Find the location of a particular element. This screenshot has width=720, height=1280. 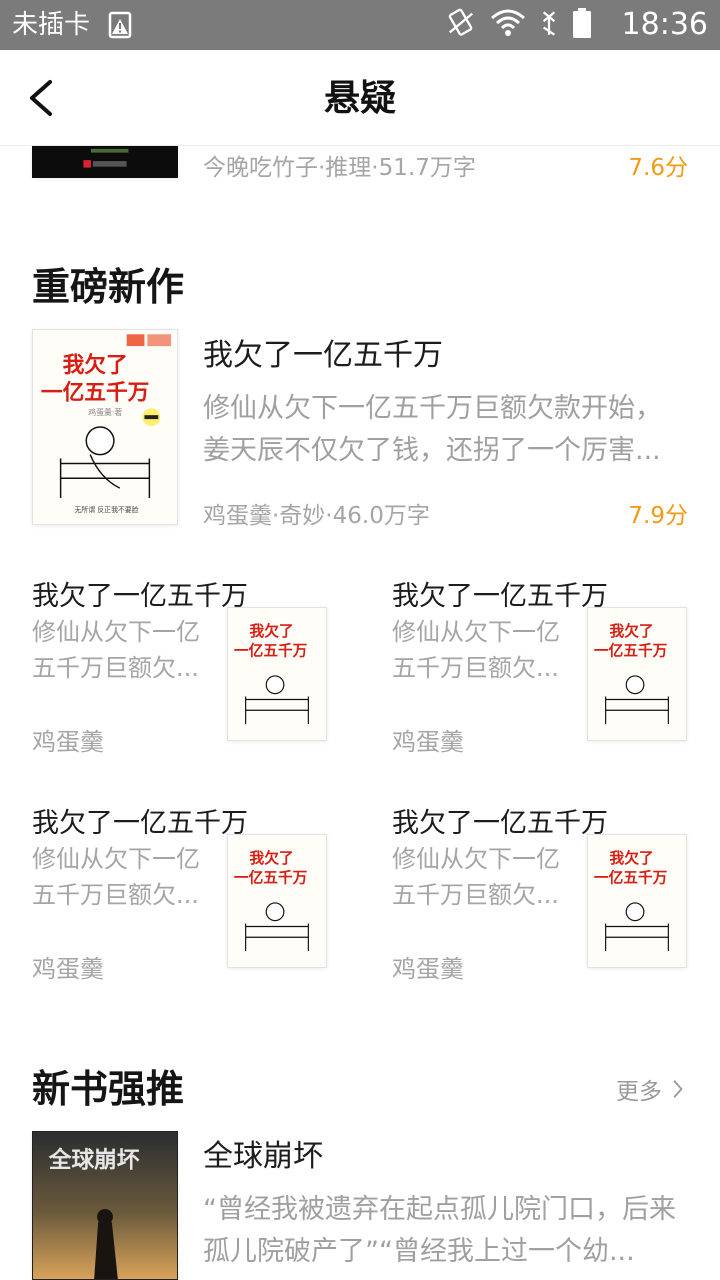

status-icons is located at coordinates (519, 25).